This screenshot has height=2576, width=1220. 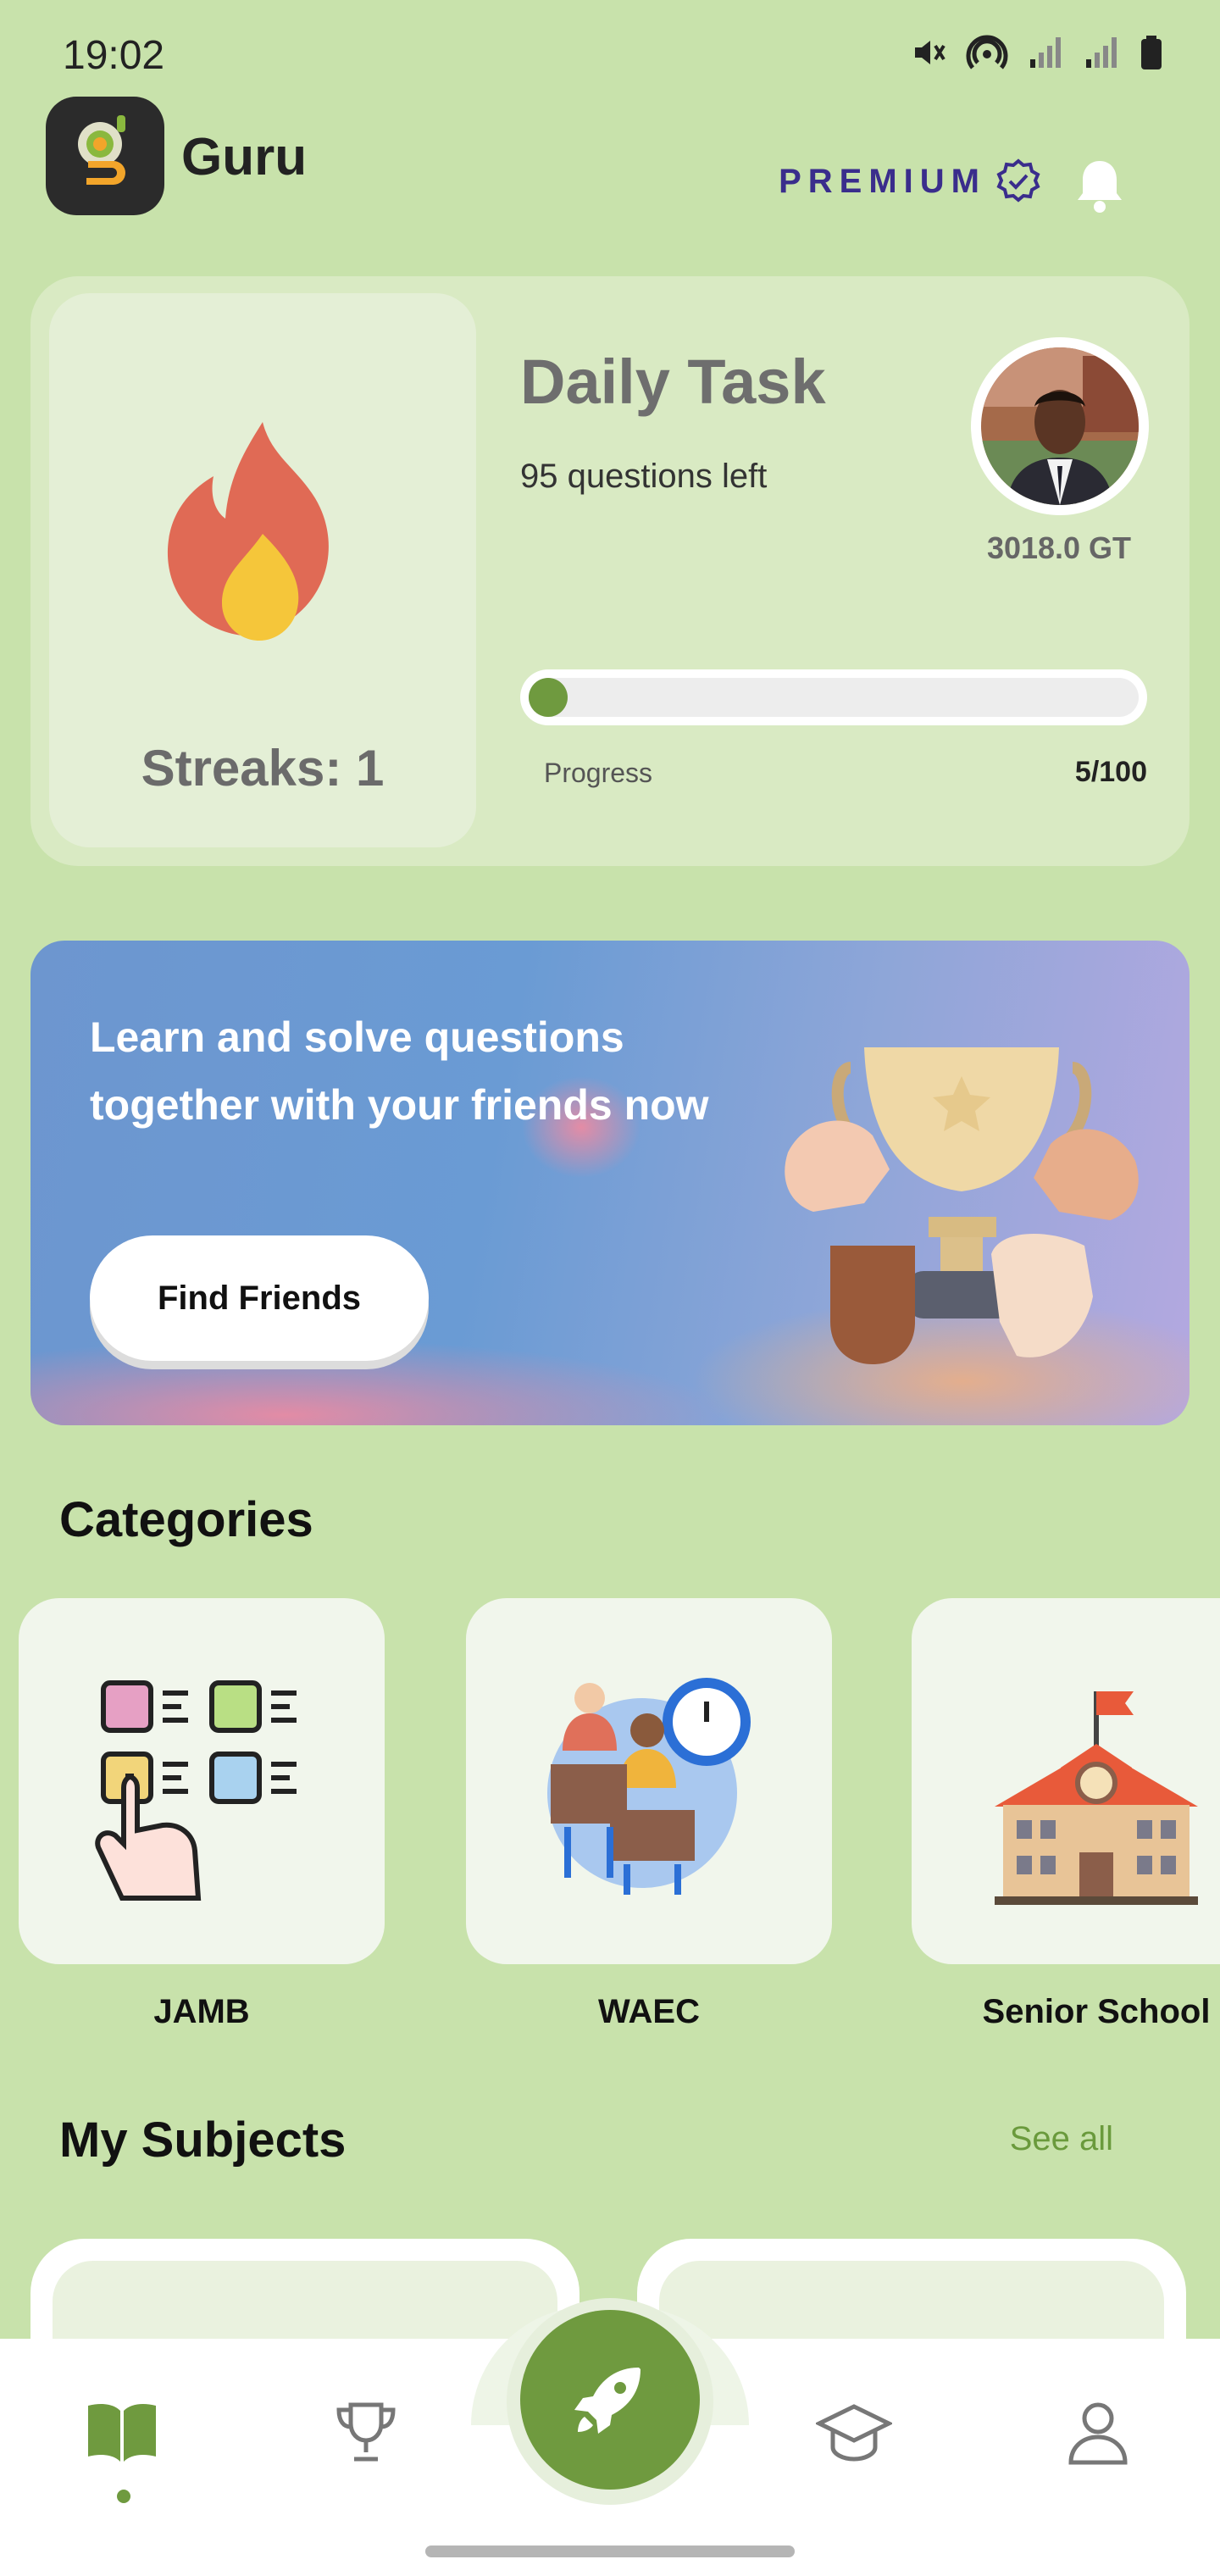 What do you see at coordinates (203, 2140) in the screenshot?
I see `my-subjects-title: My Subjects` at bounding box center [203, 2140].